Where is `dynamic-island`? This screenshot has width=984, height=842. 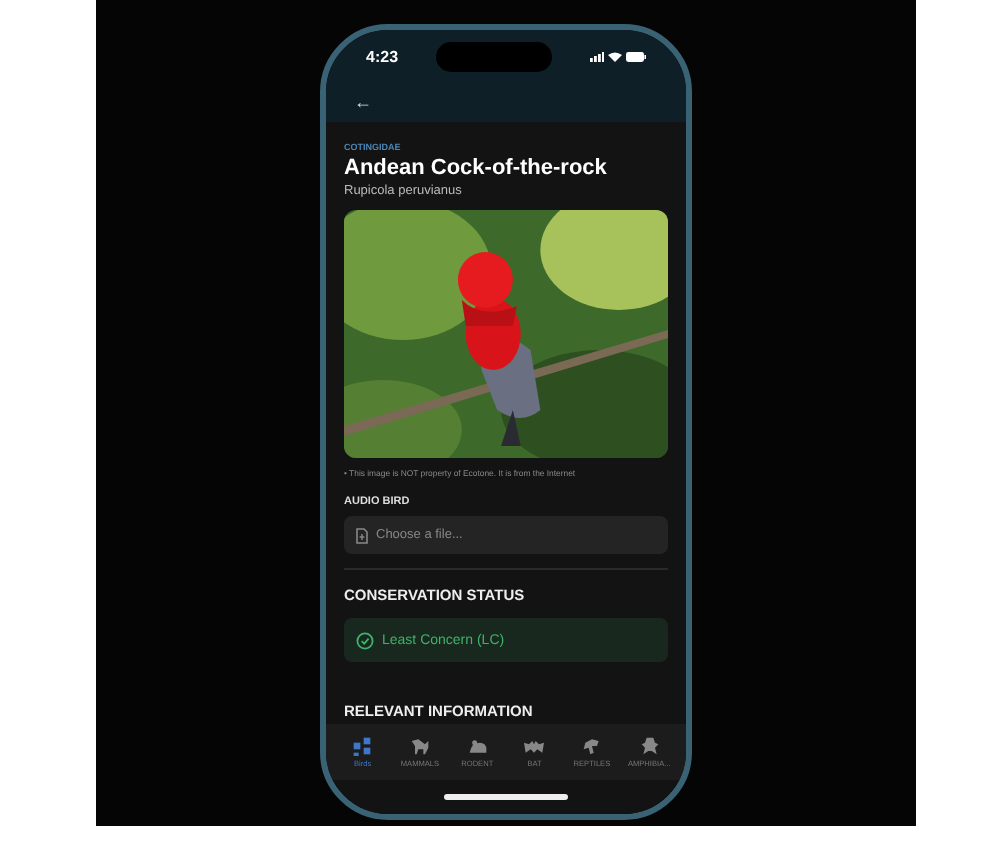 dynamic-island is located at coordinates (494, 56).